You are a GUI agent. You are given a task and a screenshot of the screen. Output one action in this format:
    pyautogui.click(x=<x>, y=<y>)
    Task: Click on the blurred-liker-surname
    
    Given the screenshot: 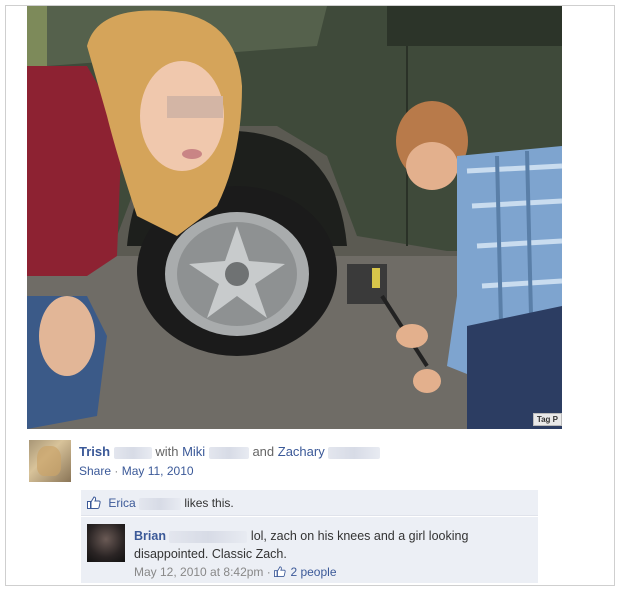 What is the action you would take?
    pyautogui.click(x=160, y=504)
    